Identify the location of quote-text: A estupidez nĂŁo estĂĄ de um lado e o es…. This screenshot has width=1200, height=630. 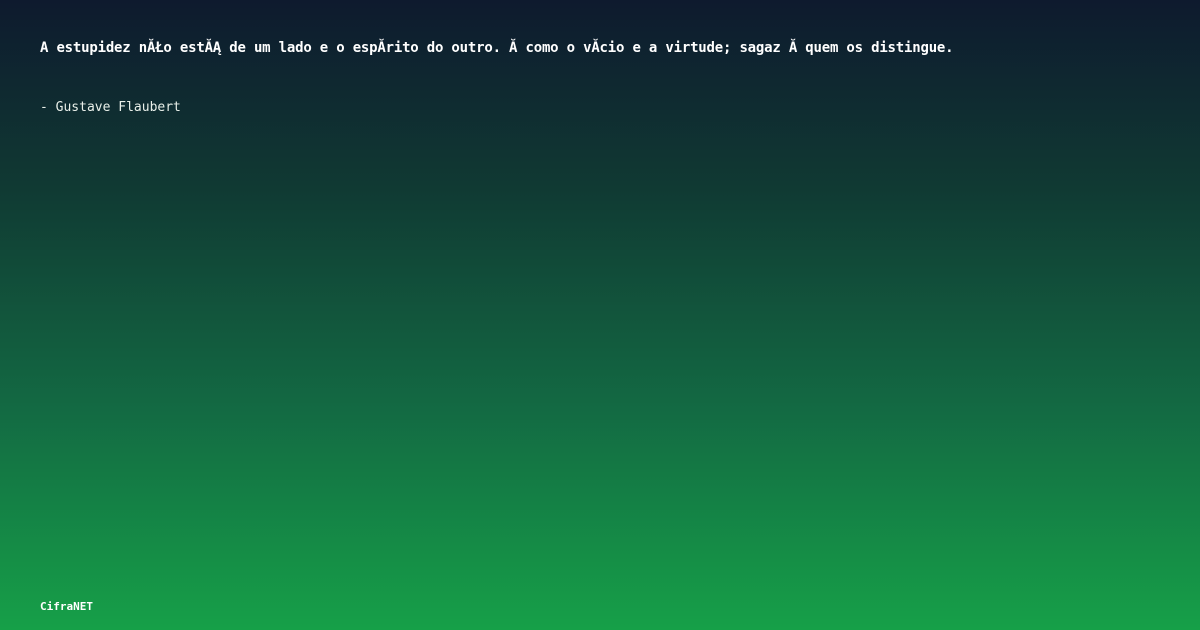
(497, 48).